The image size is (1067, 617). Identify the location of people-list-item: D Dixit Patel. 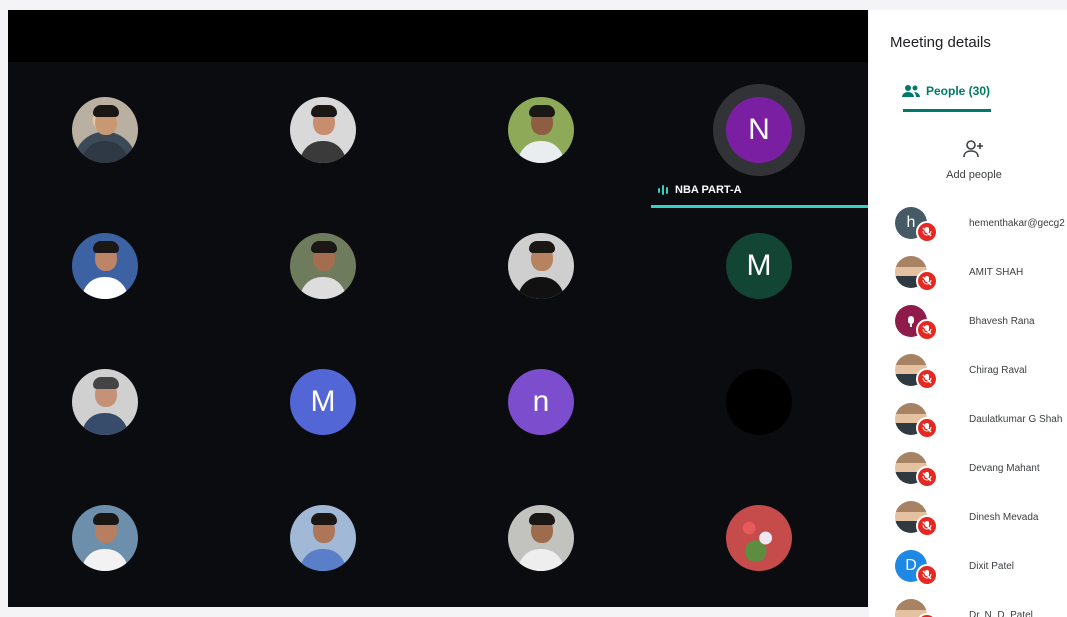
(981, 570).